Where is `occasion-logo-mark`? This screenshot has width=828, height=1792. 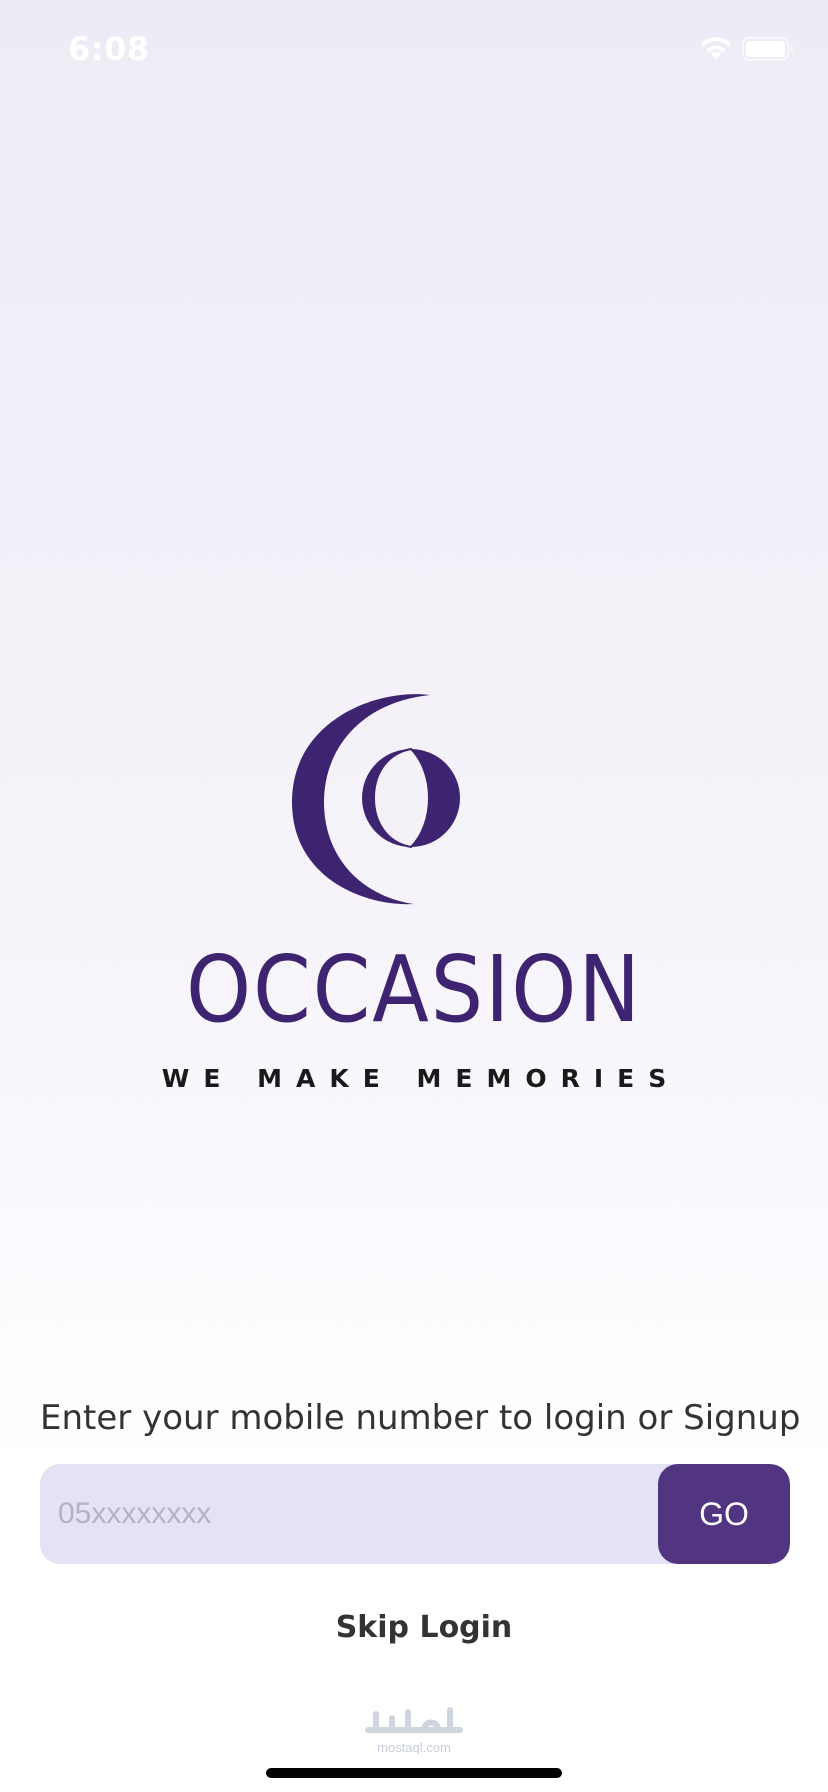
occasion-logo-mark is located at coordinates (376, 799).